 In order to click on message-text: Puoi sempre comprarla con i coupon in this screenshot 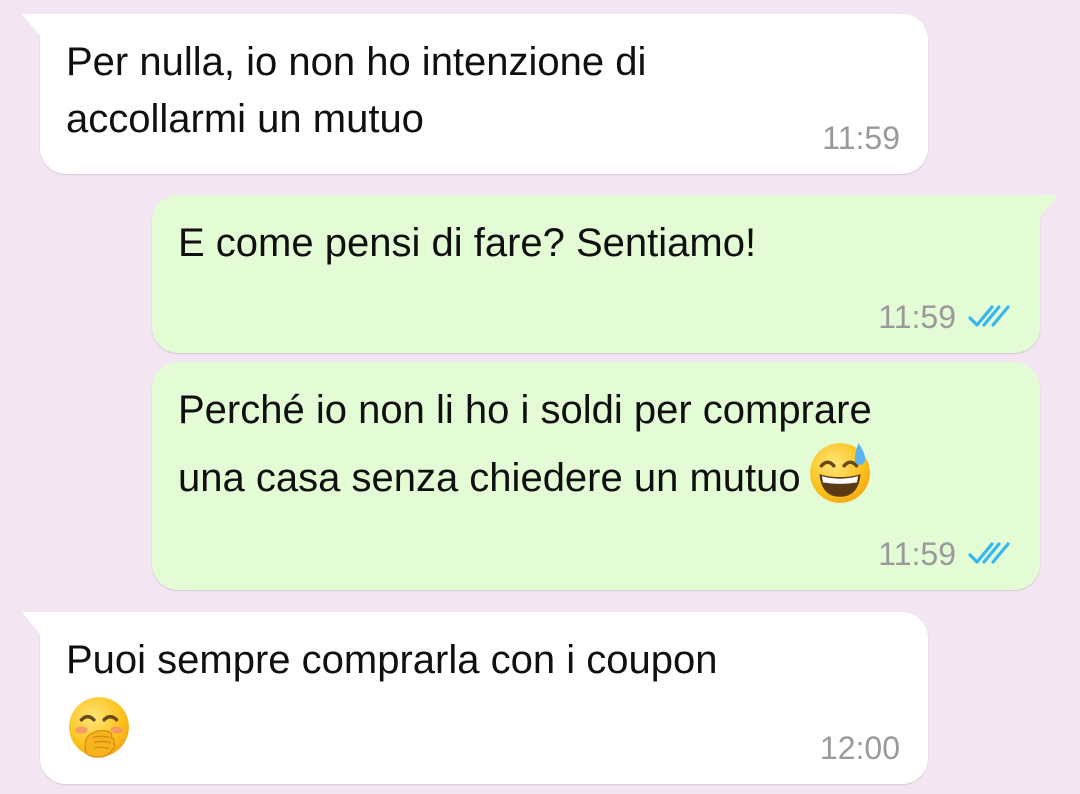, I will do `click(485, 696)`.